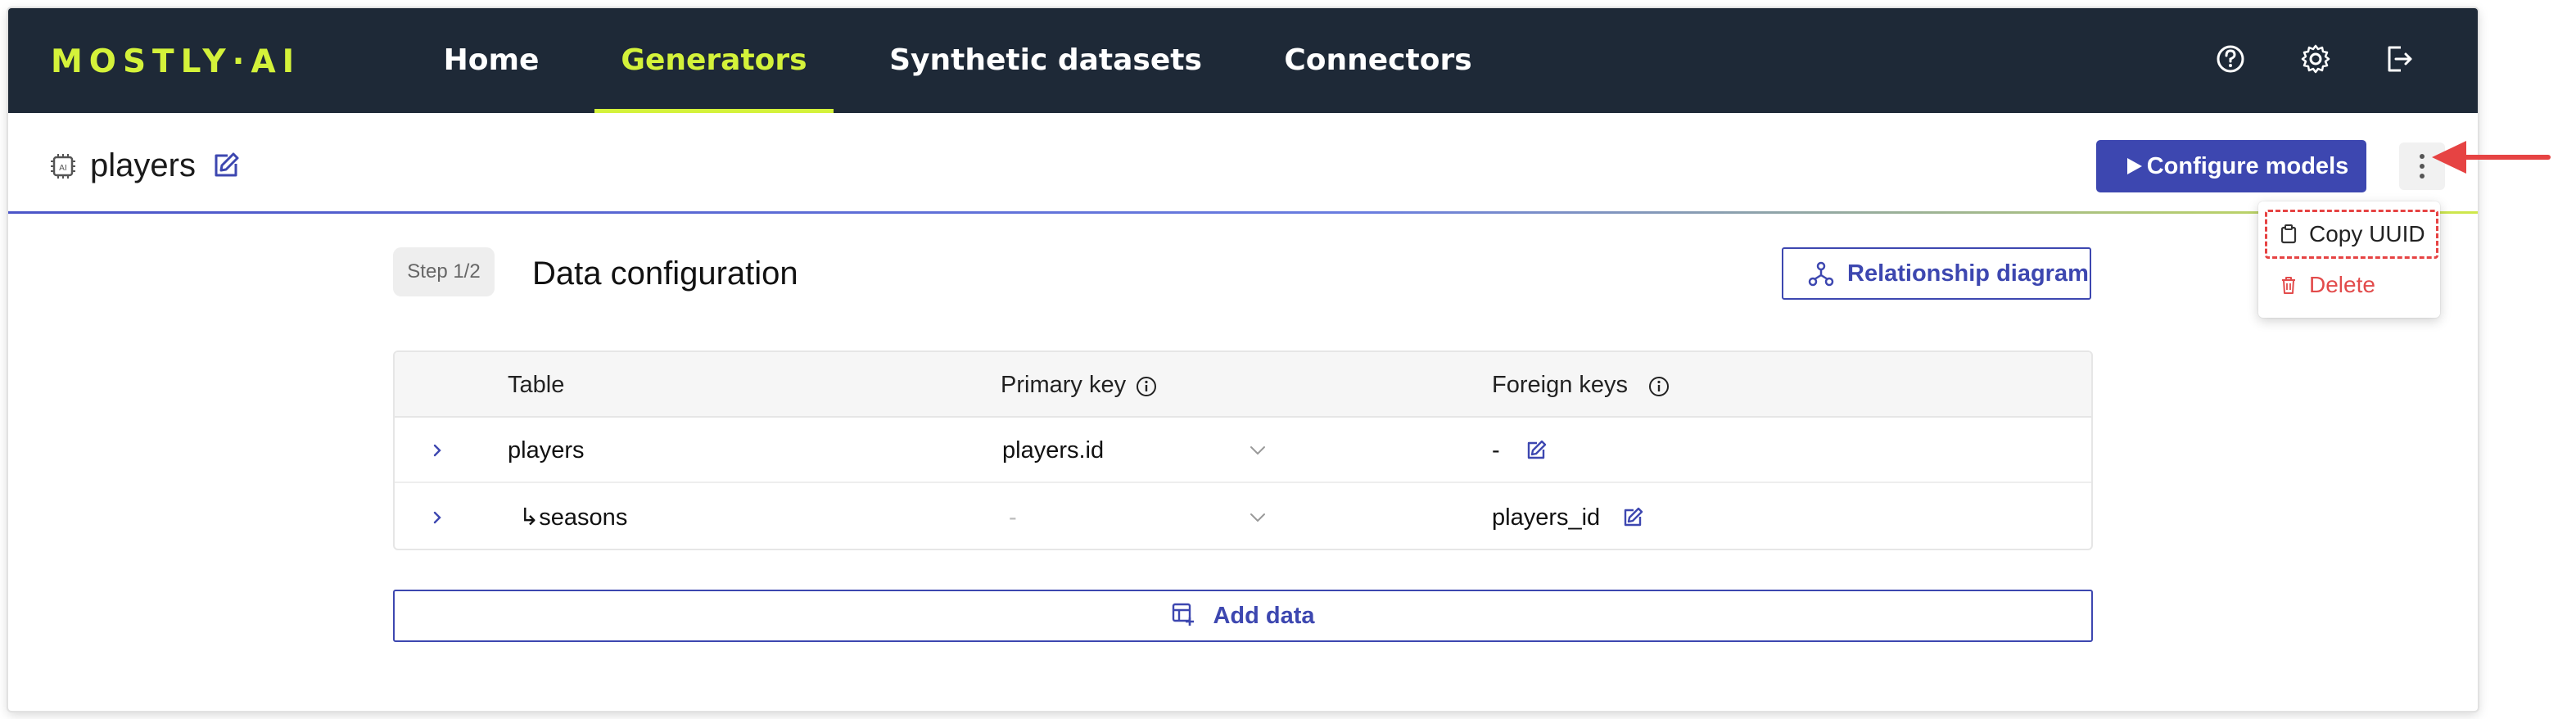 This screenshot has height=719, width=2576. What do you see at coordinates (1968, 273) in the screenshot?
I see `relationship-diagram-label: Relationship diagram` at bounding box center [1968, 273].